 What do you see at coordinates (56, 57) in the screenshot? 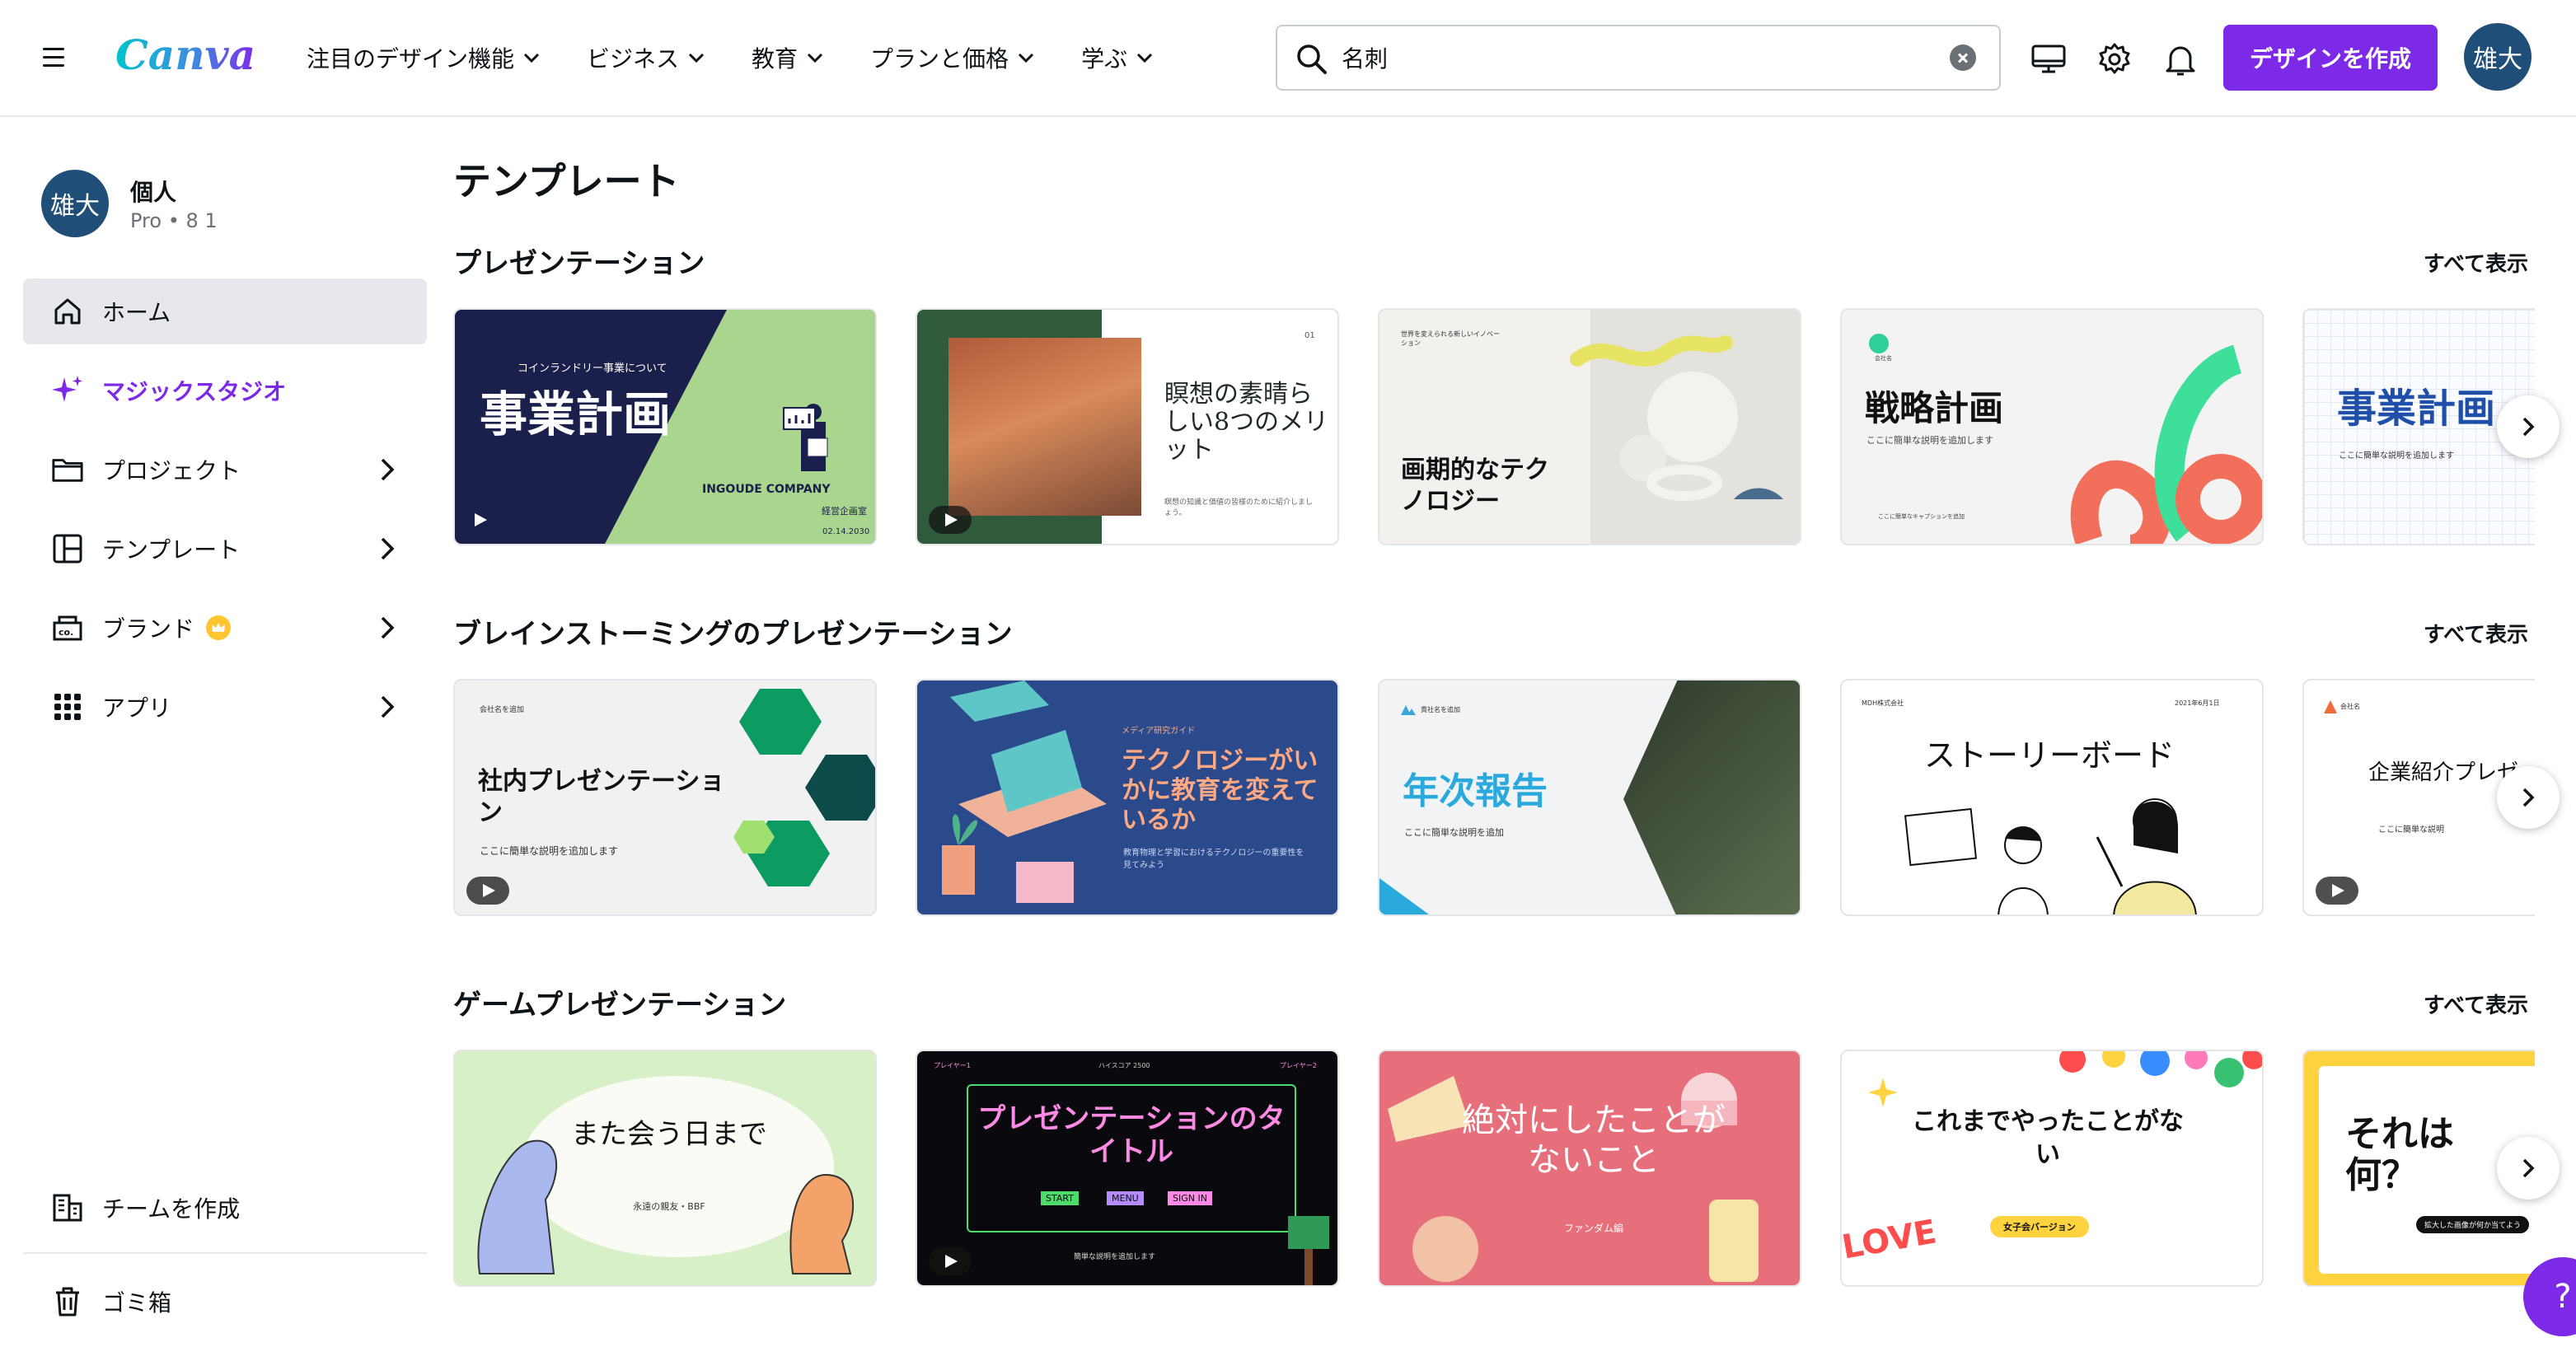
I see `menu-icon` at bounding box center [56, 57].